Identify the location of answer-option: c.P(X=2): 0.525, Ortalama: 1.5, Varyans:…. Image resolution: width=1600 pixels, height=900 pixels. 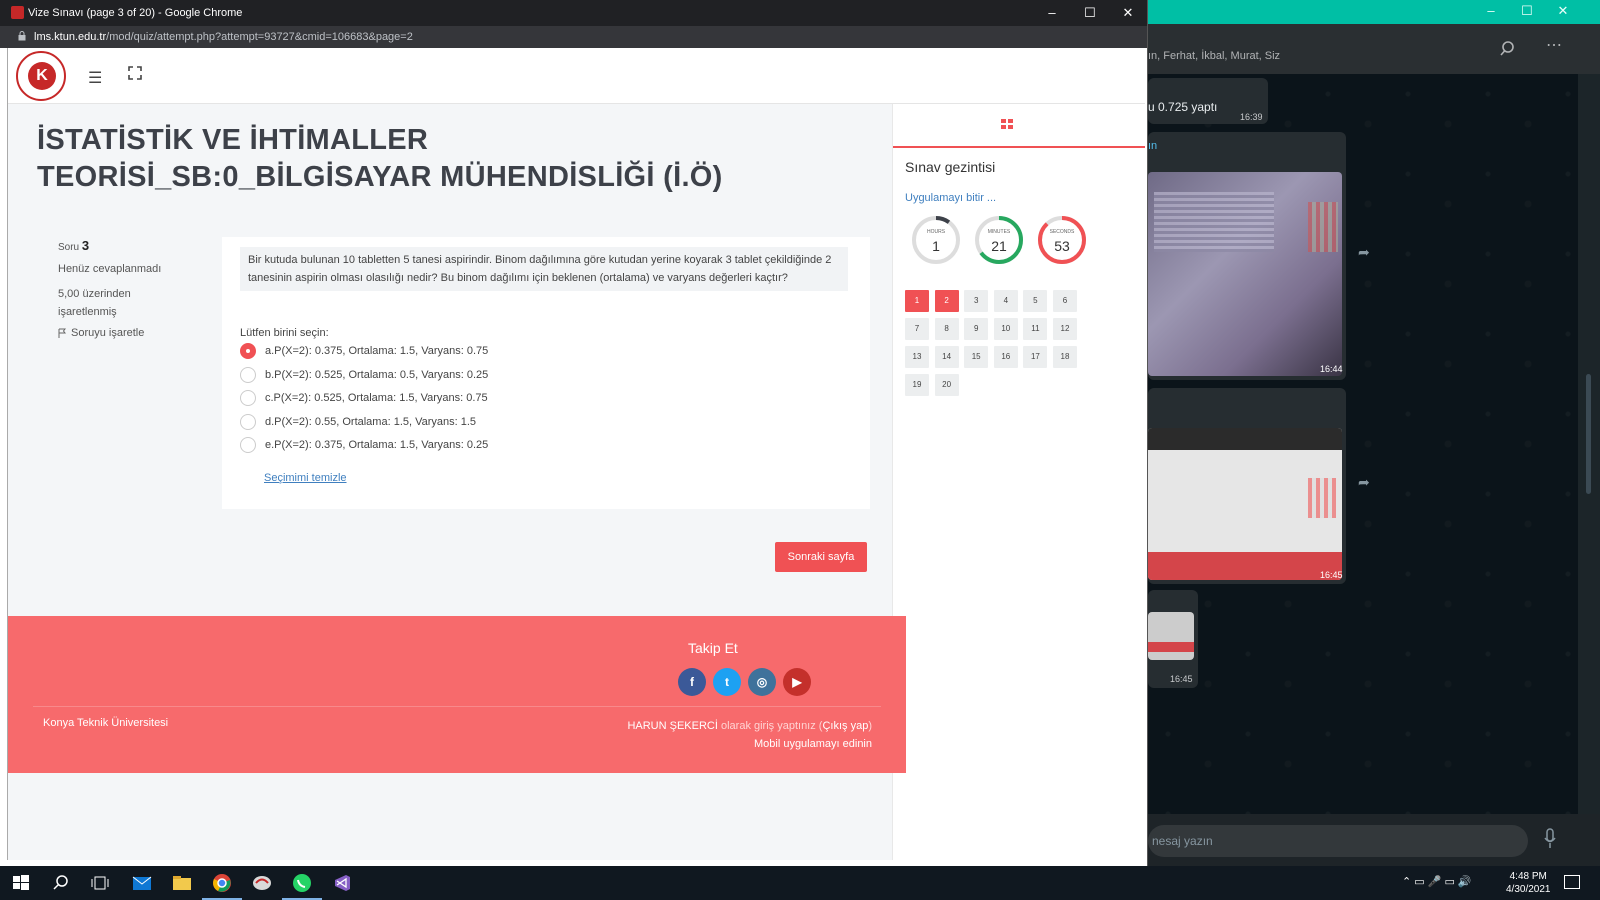
(364, 398).